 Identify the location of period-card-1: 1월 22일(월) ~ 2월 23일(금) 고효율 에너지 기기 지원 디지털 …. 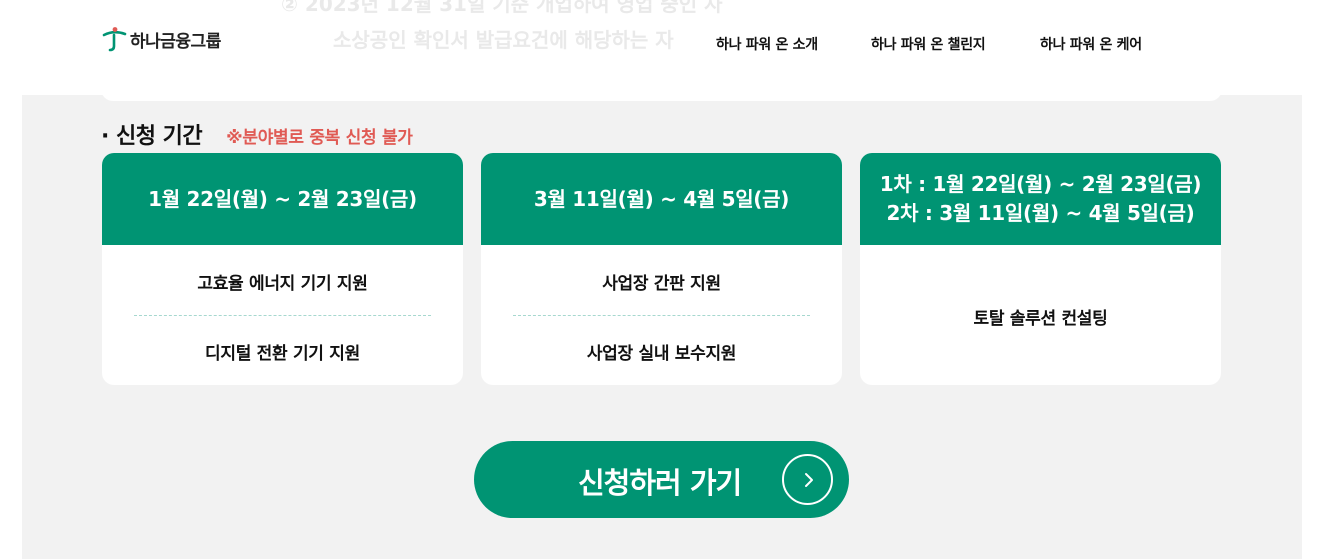
(282, 269).